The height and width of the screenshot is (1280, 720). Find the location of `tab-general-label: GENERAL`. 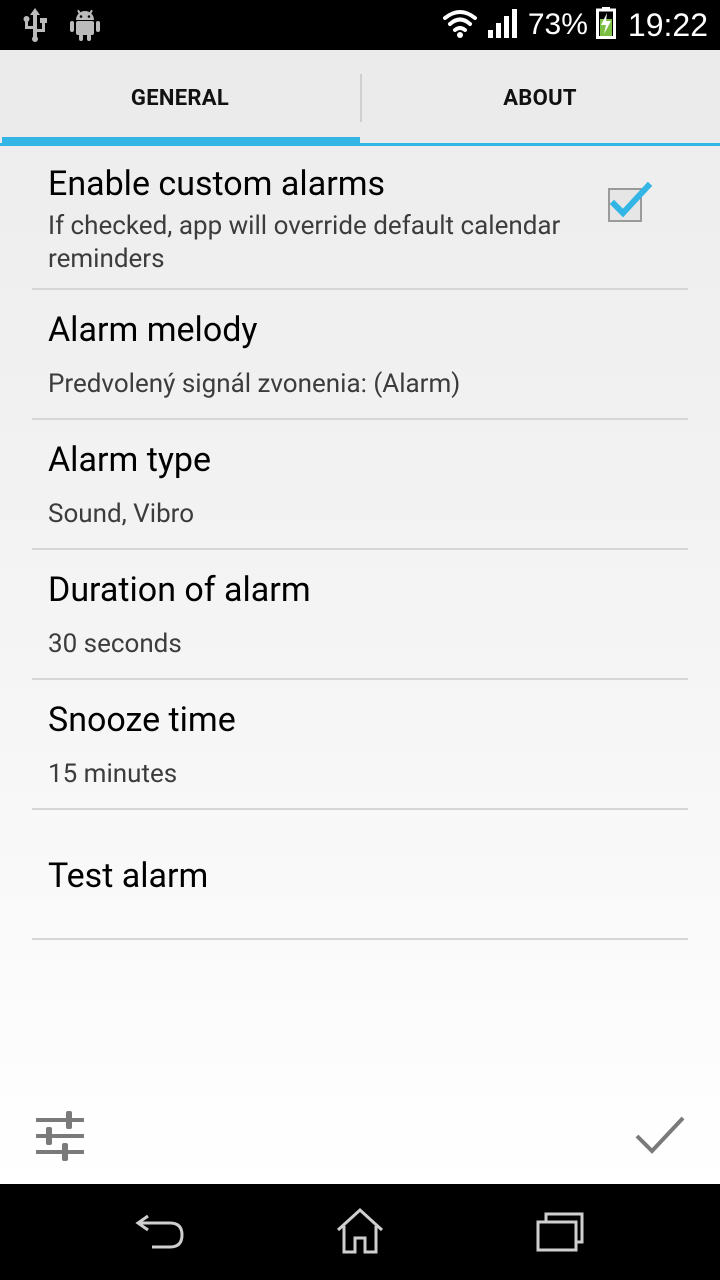

tab-general-label: GENERAL is located at coordinates (180, 98).